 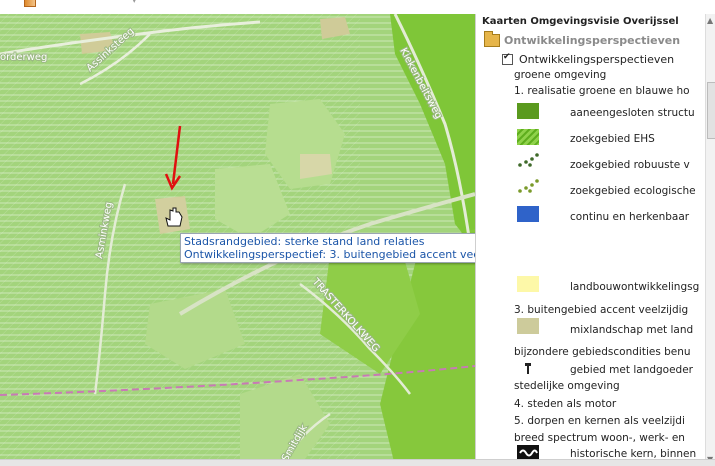 What do you see at coordinates (592, 40) in the screenshot?
I see `group-label: Ontwikkelingsperspectieven` at bounding box center [592, 40].